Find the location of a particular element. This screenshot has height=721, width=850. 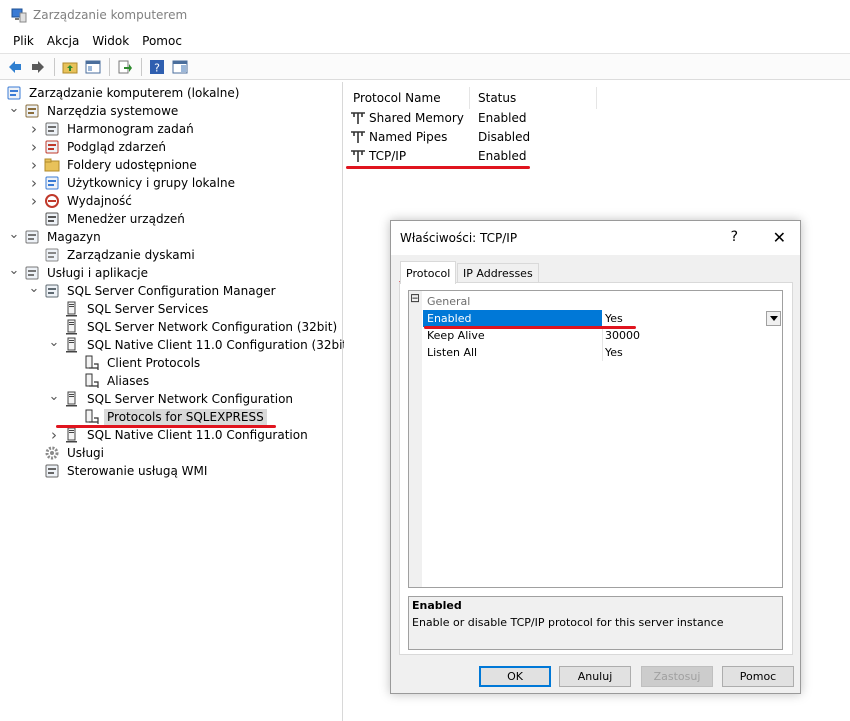

category-general: ⊟ General is located at coordinates (595, 300).